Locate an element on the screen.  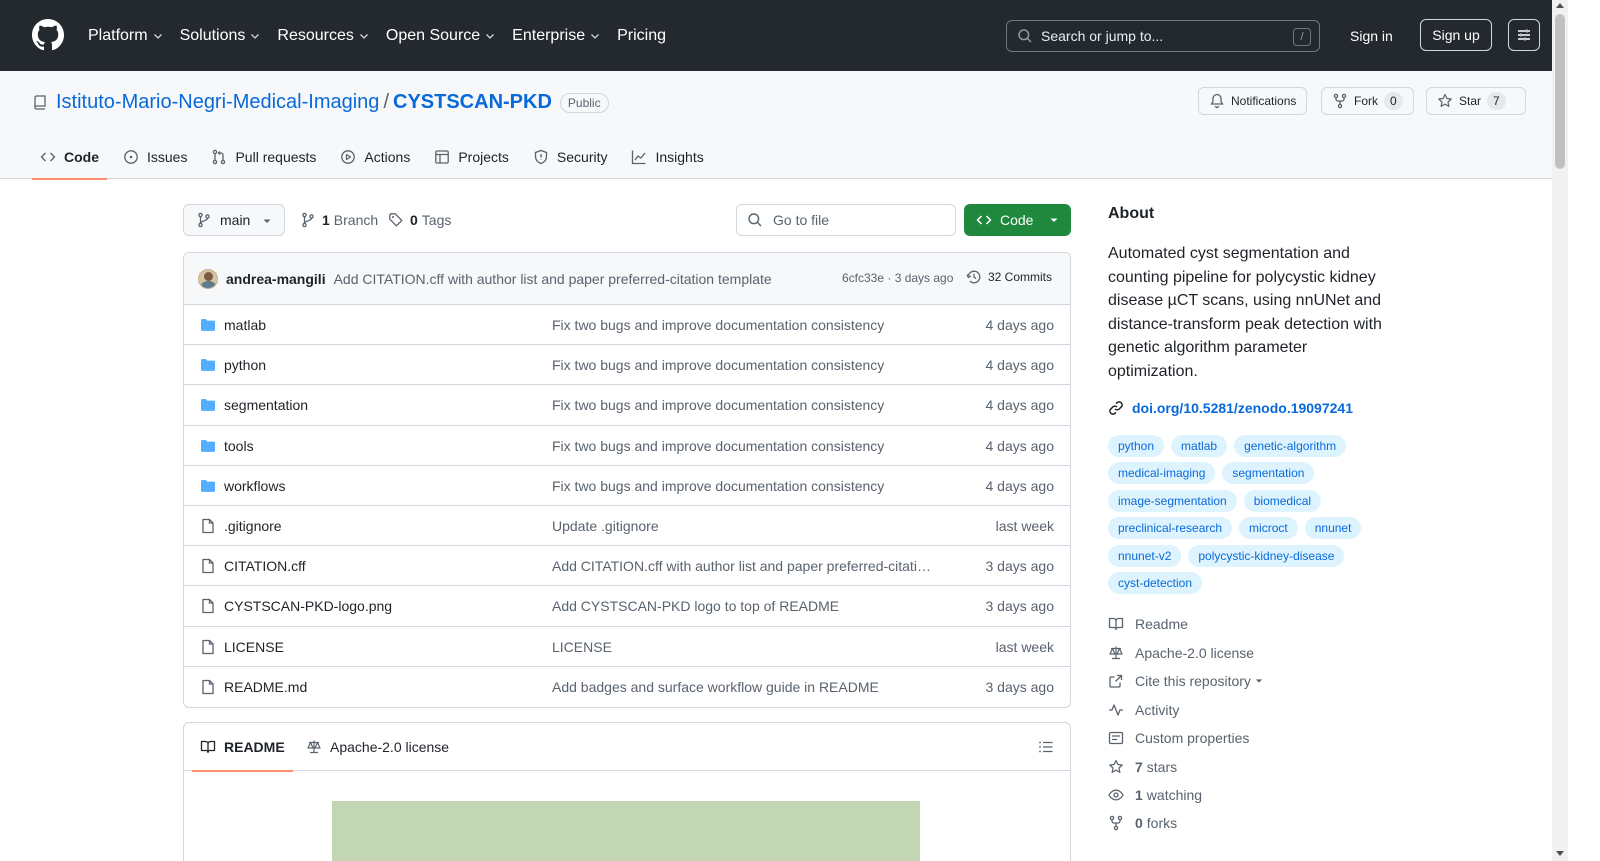
custom-properties-link: Custom properties is located at coordinates (1178, 738).